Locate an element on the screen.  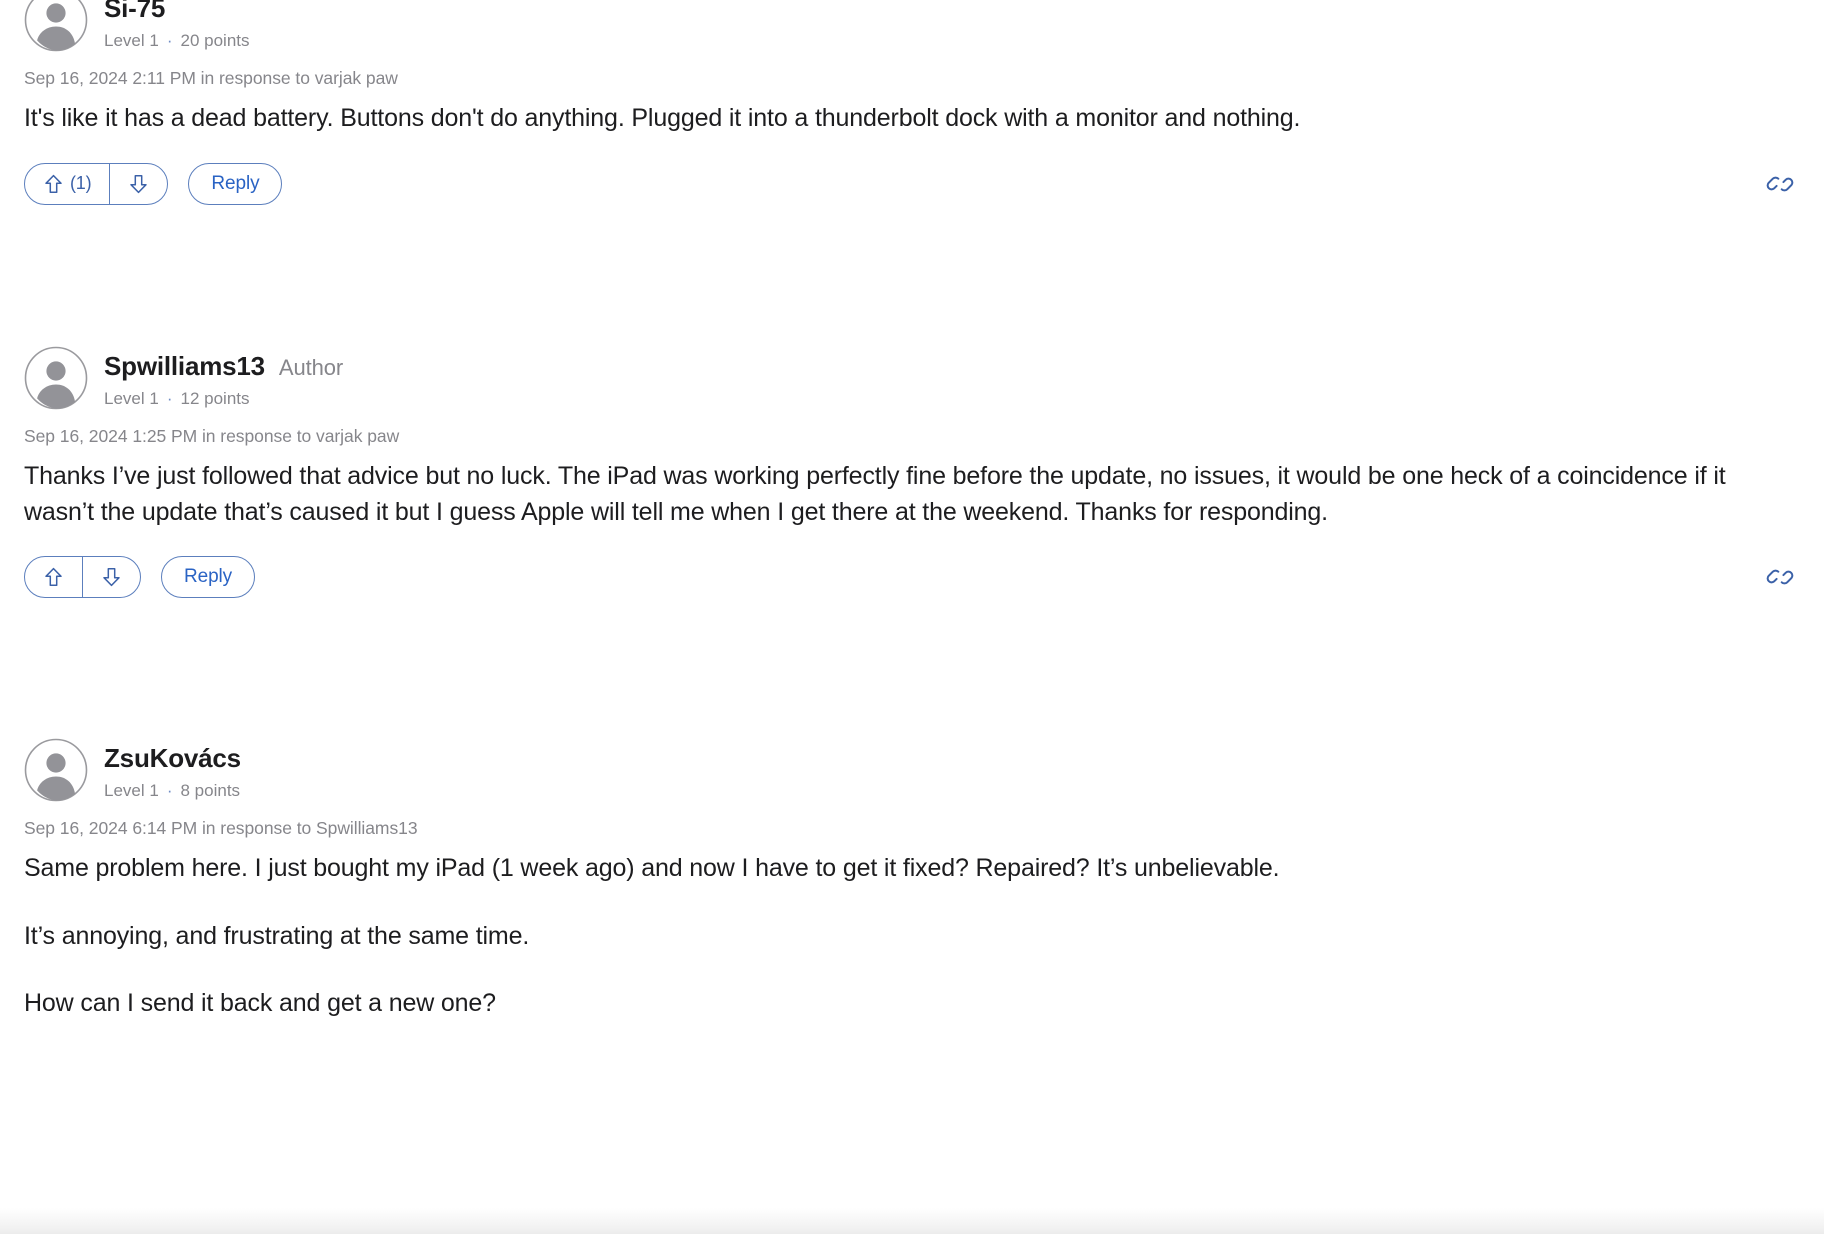
user-name: Si-75 is located at coordinates (134, 11).